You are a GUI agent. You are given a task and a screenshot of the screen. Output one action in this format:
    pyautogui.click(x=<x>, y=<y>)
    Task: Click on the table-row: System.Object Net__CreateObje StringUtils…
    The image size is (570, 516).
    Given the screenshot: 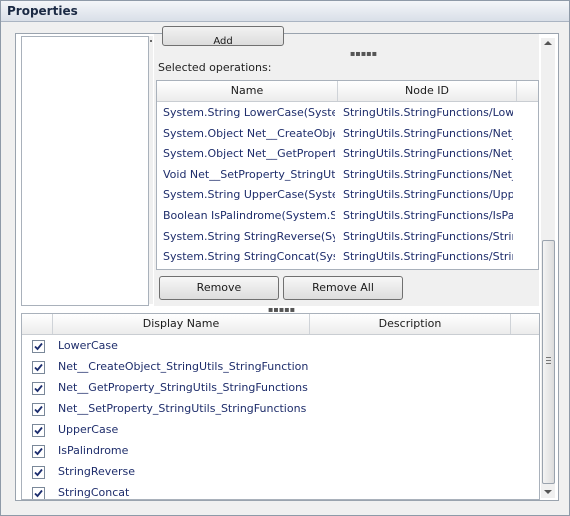 What is the action you would take?
    pyautogui.click(x=347, y=133)
    